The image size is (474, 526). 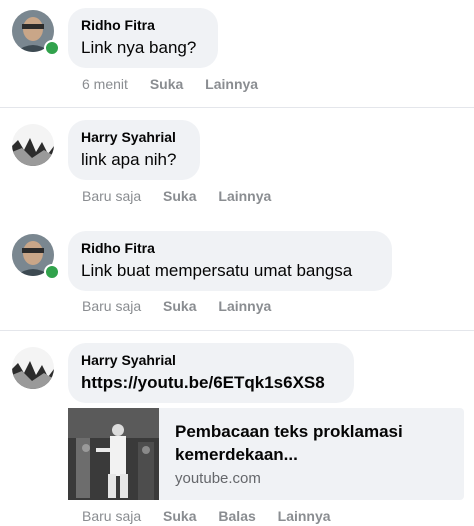 I want to click on comment-text: link apa nih?, so click(x=129, y=159).